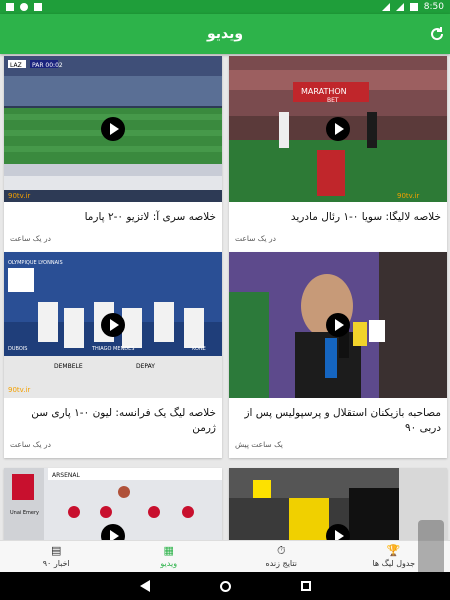  I want to click on player-label: DUBOIS, so click(17, 349).